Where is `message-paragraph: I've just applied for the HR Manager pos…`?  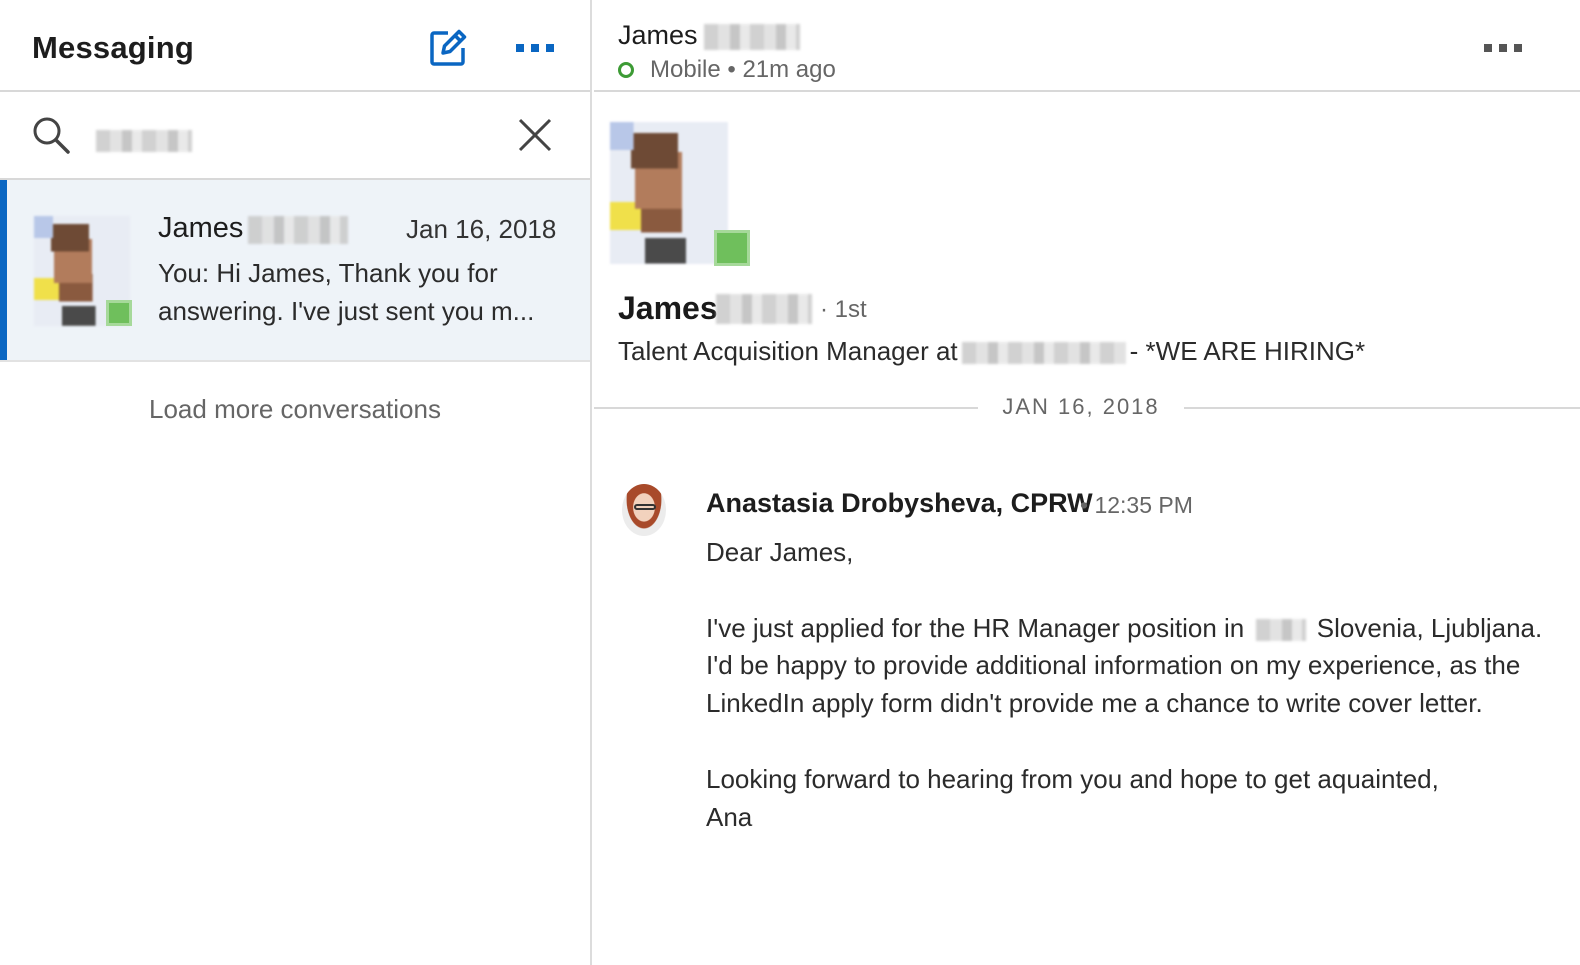
message-paragraph: I've just applied for the HR Manager pos… is located at coordinates (1131, 629).